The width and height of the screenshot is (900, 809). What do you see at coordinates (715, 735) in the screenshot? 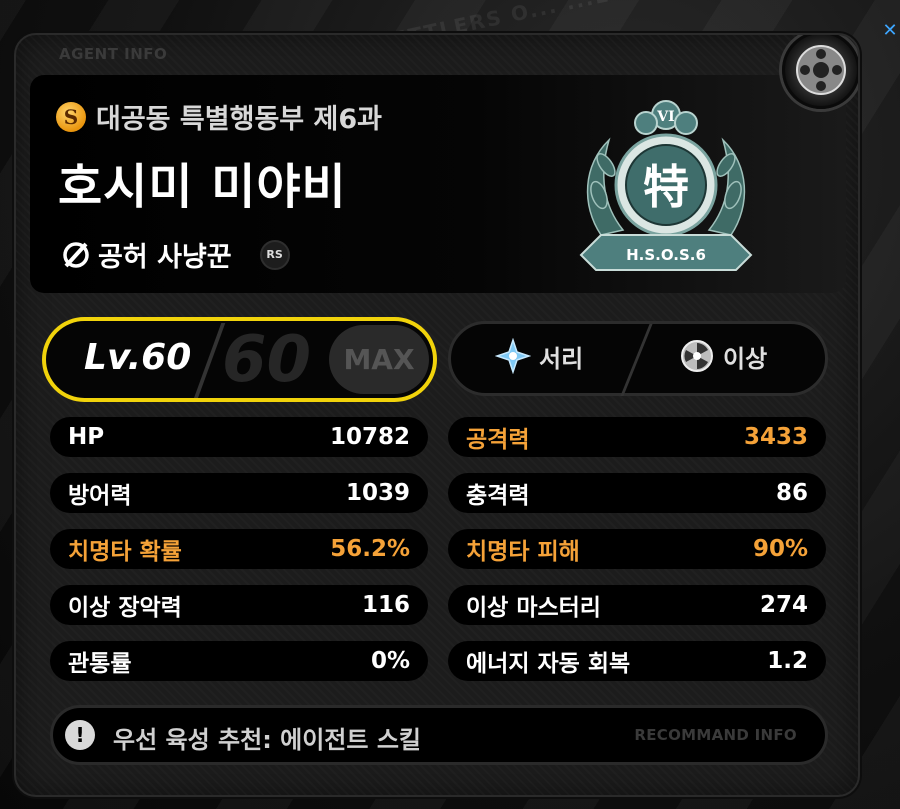
I see `recommend-info-label: RECOMMAND INFO` at bounding box center [715, 735].